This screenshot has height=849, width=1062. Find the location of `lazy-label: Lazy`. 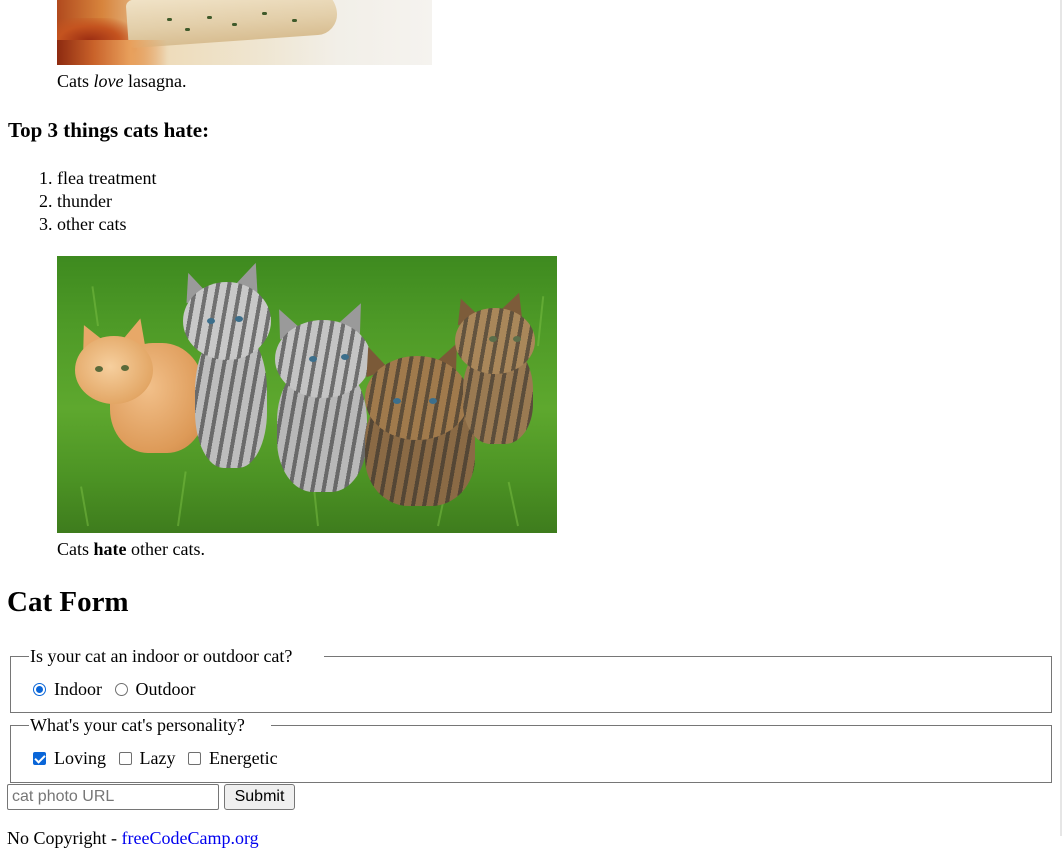

lazy-label: Lazy is located at coordinates (157, 758).